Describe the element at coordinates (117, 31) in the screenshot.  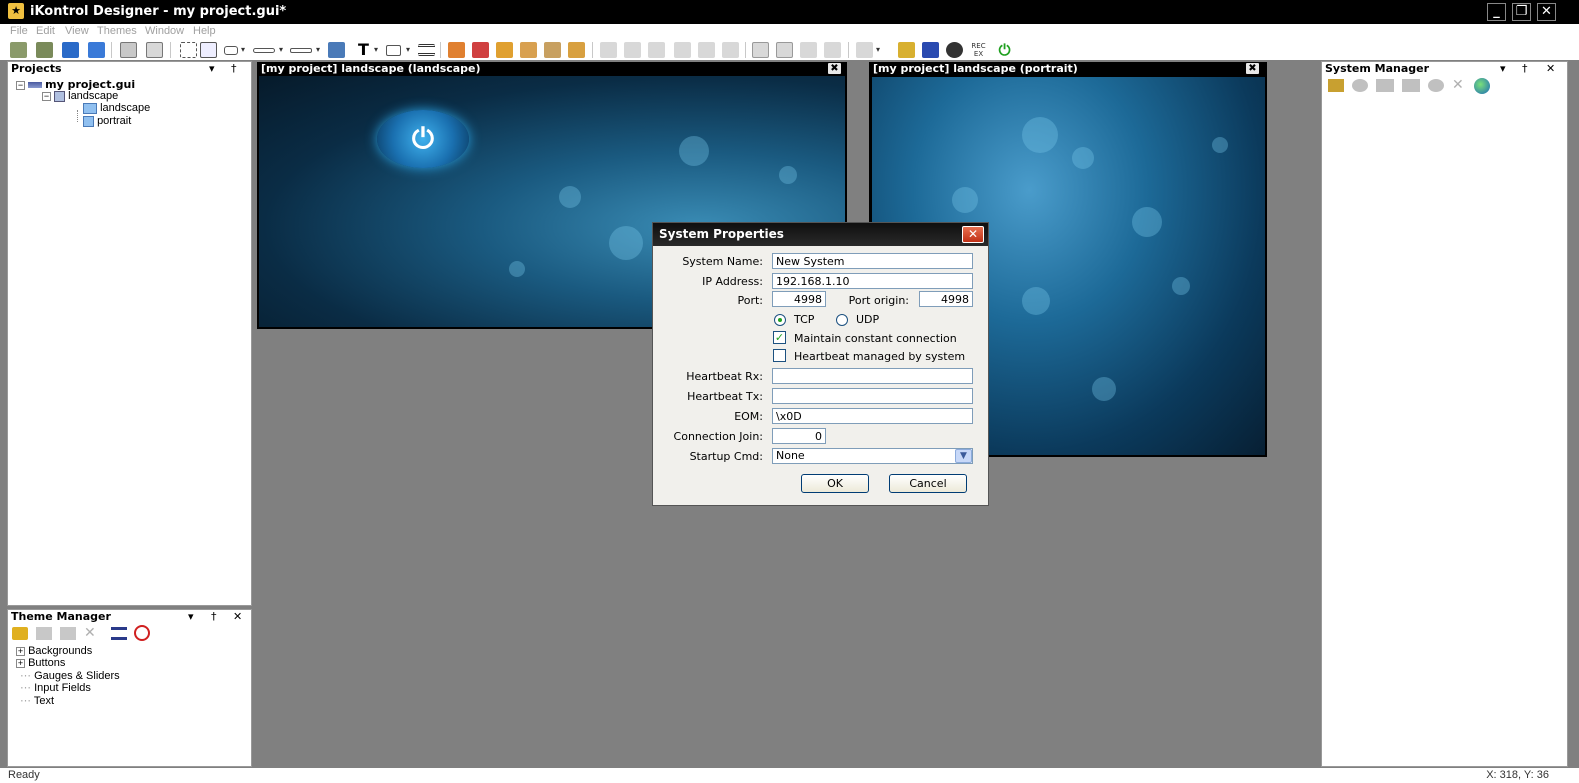
I see `menu-themes: Themes` at that location.